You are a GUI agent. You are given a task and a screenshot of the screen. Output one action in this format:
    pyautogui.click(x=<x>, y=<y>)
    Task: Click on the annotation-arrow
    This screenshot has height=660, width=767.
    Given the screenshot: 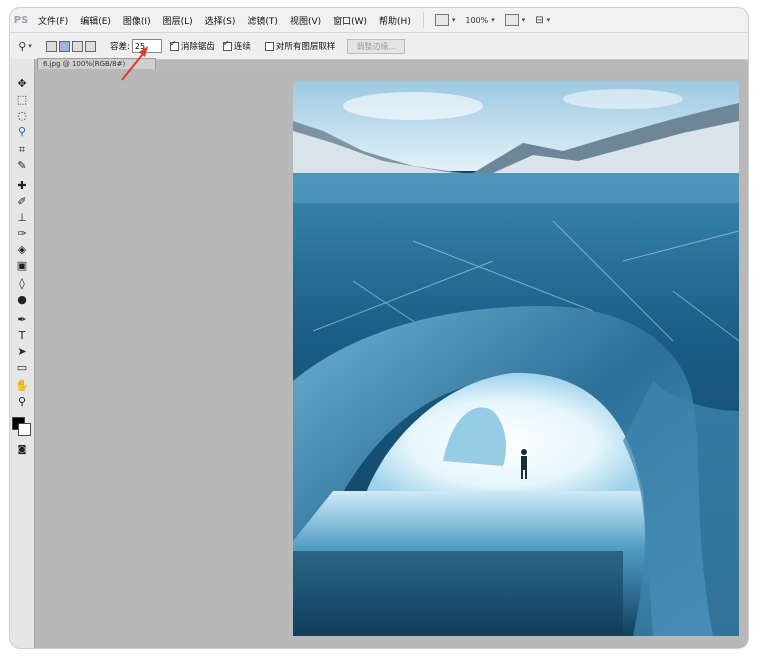 What is the action you would take?
    pyautogui.click(x=134, y=63)
    